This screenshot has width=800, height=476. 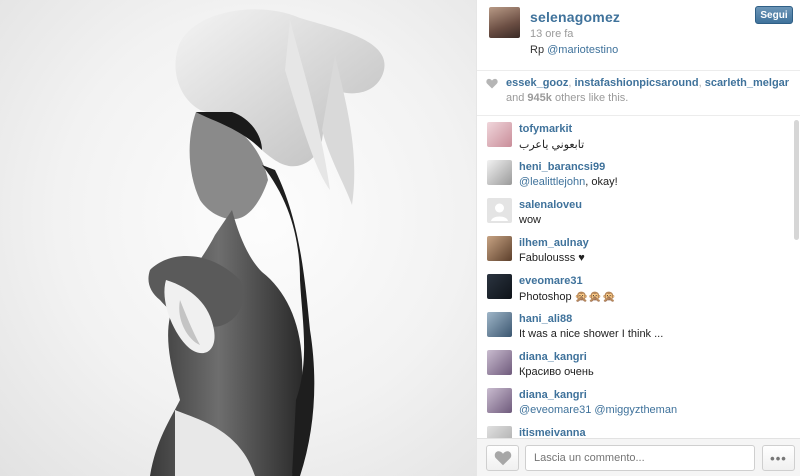 I want to click on comment-text: @lealittlejohn, okay!, so click(x=568, y=182).